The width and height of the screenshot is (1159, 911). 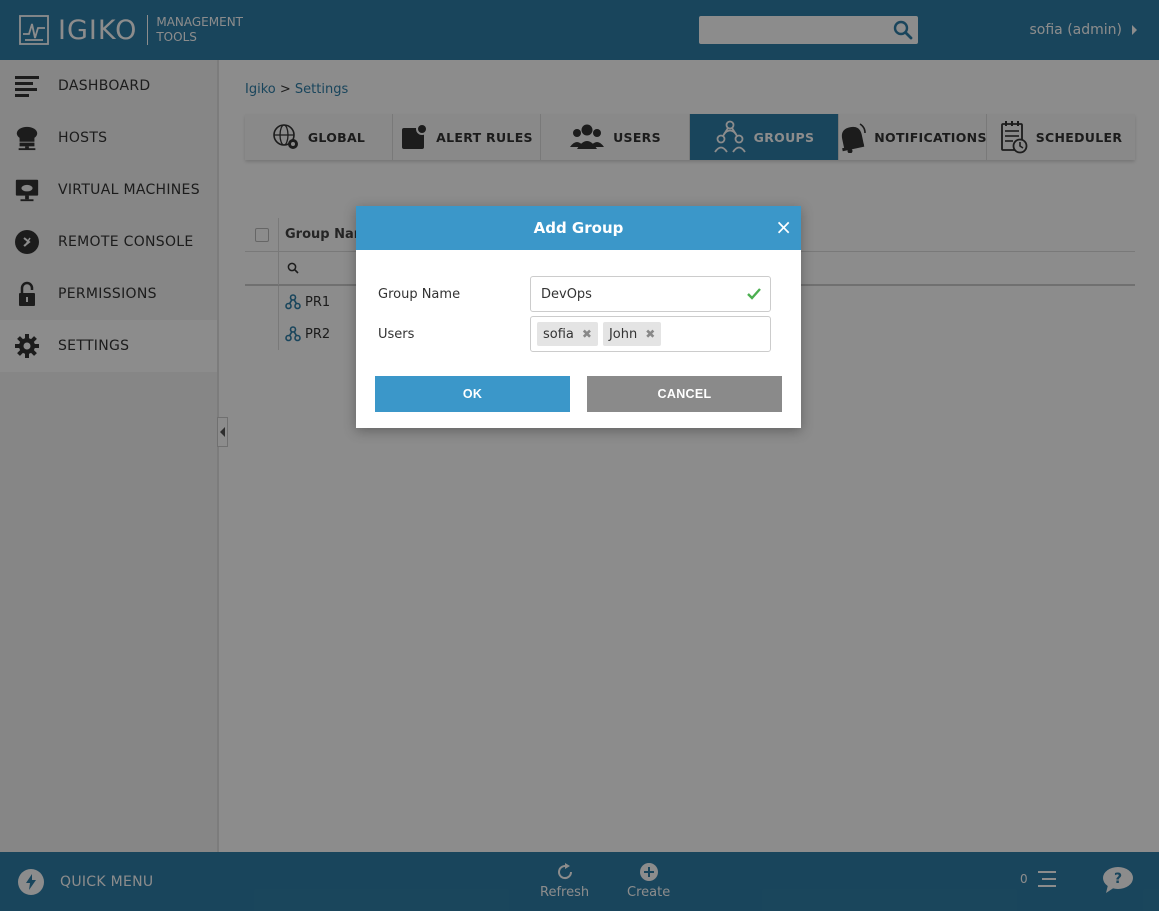 I want to click on user-tag: John ✖, so click(x=632, y=334).